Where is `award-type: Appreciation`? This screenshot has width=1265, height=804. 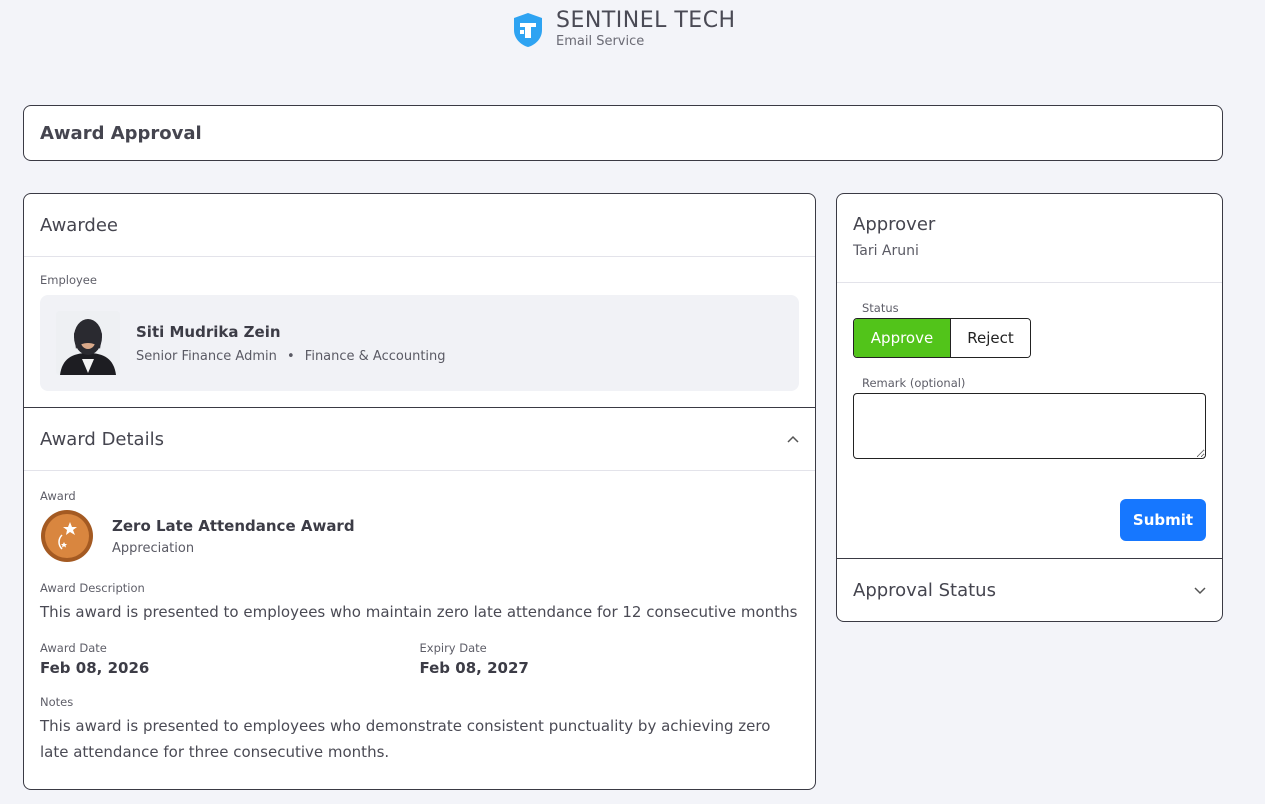
award-type: Appreciation is located at coordinates (153, 548).